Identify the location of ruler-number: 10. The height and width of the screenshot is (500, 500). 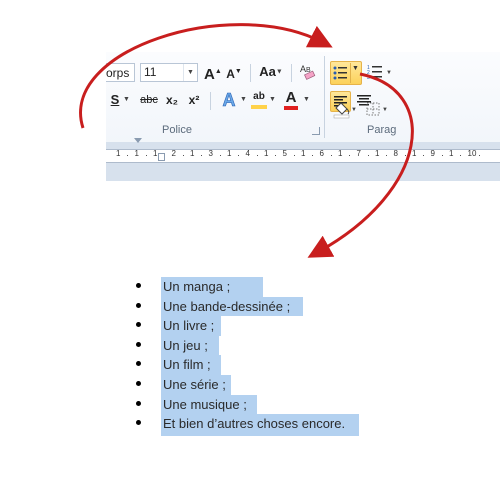
(472, 153).